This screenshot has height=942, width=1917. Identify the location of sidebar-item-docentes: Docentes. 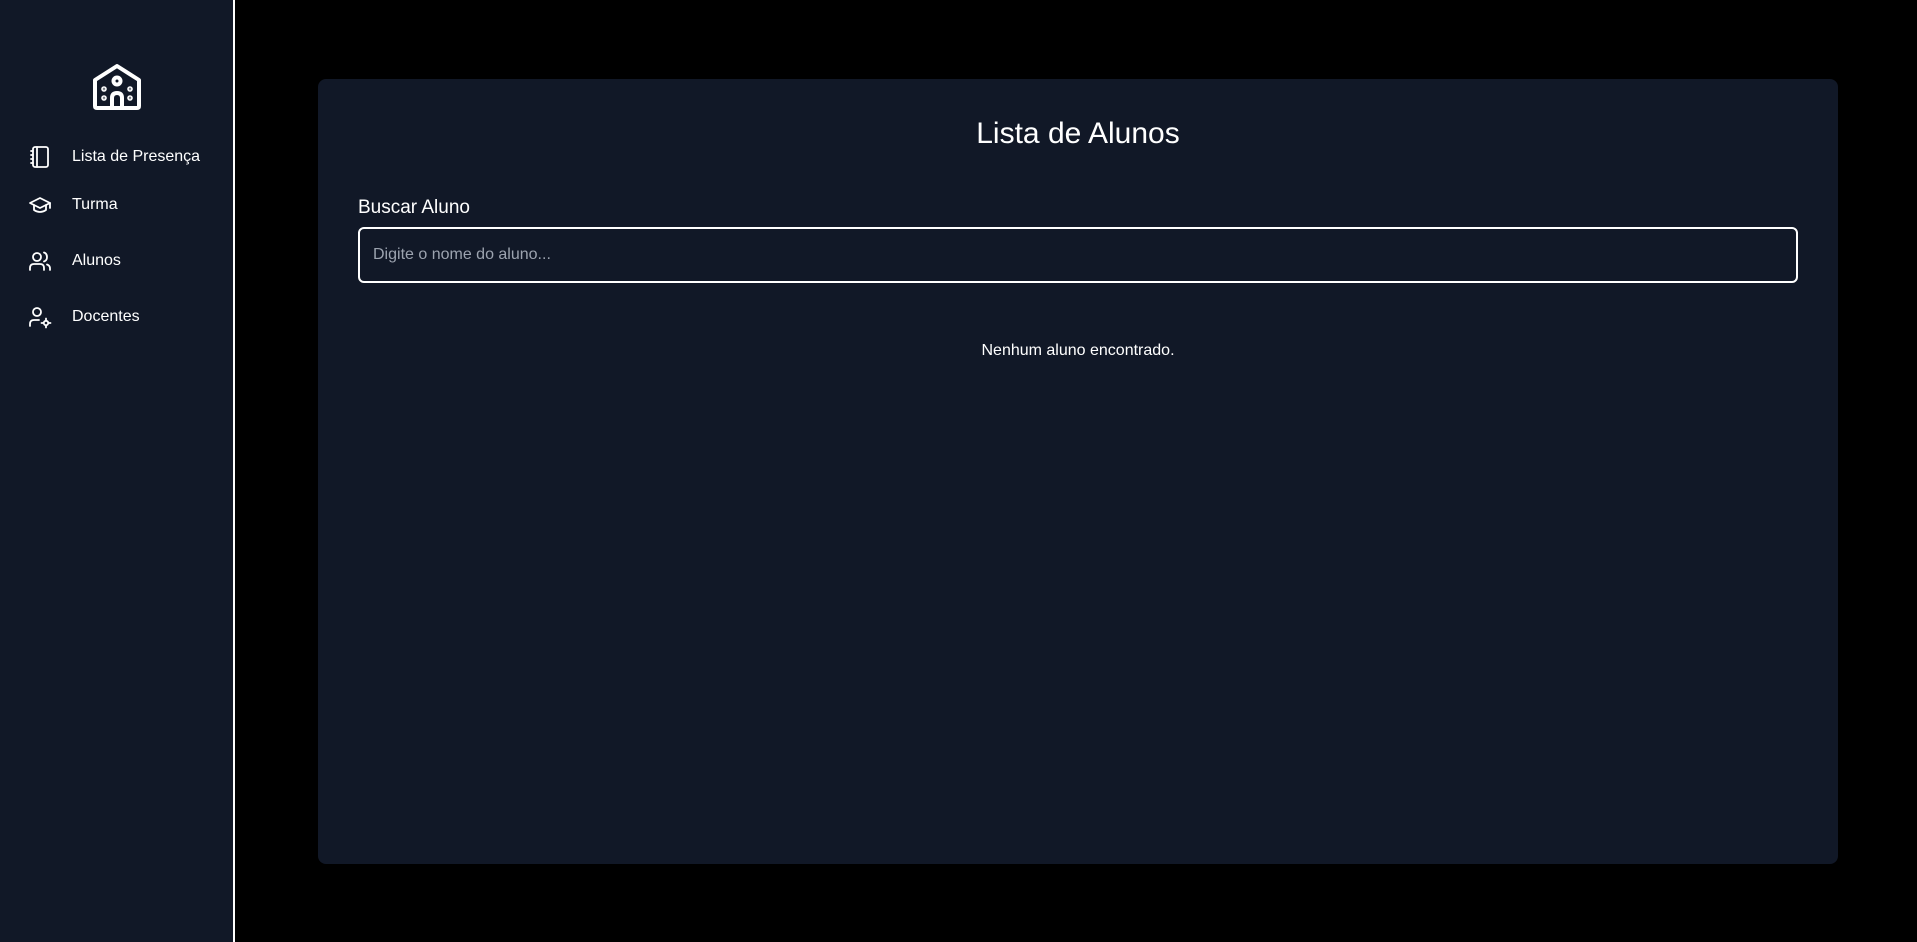
(84, 317).